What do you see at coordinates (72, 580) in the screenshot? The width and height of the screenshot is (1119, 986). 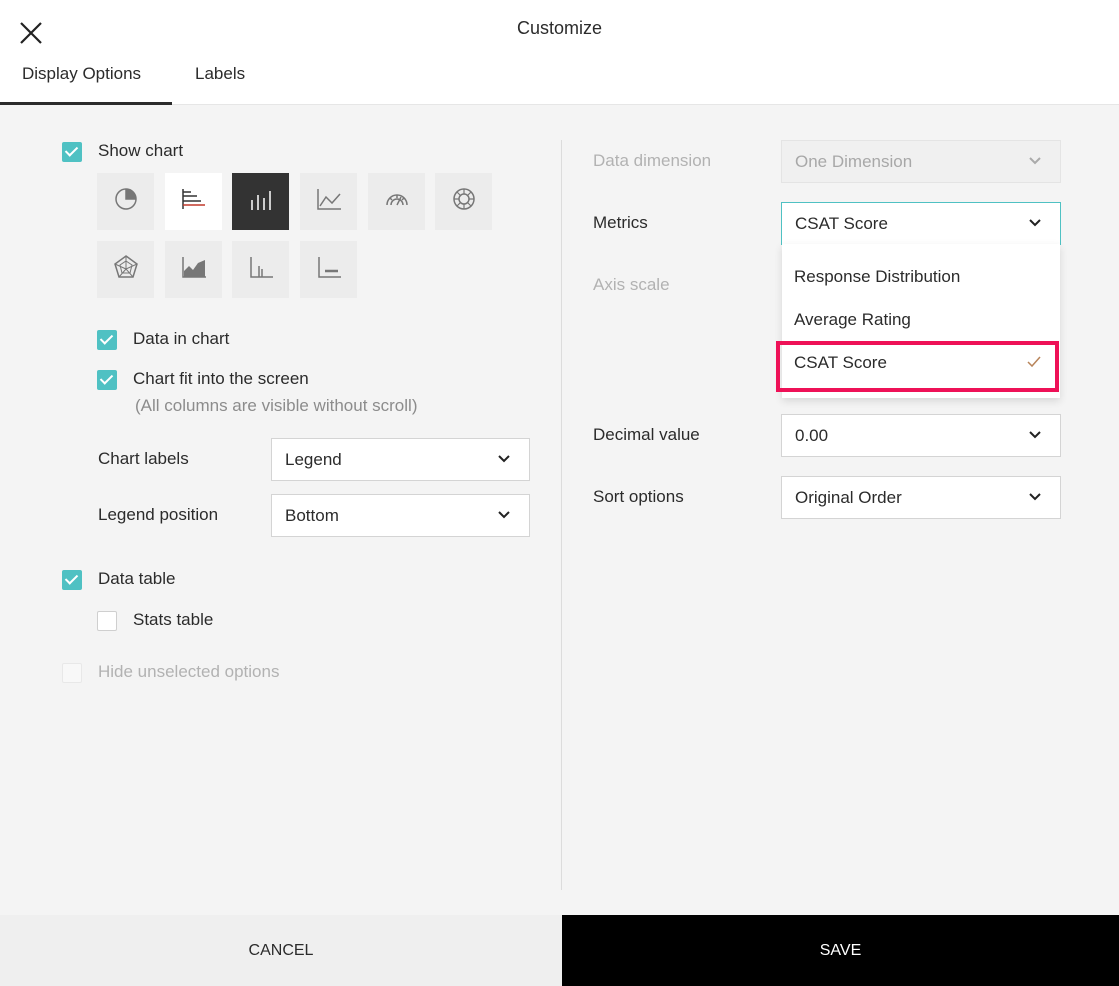 I see `data-table-checkbox` at bounding box center [72, 580].